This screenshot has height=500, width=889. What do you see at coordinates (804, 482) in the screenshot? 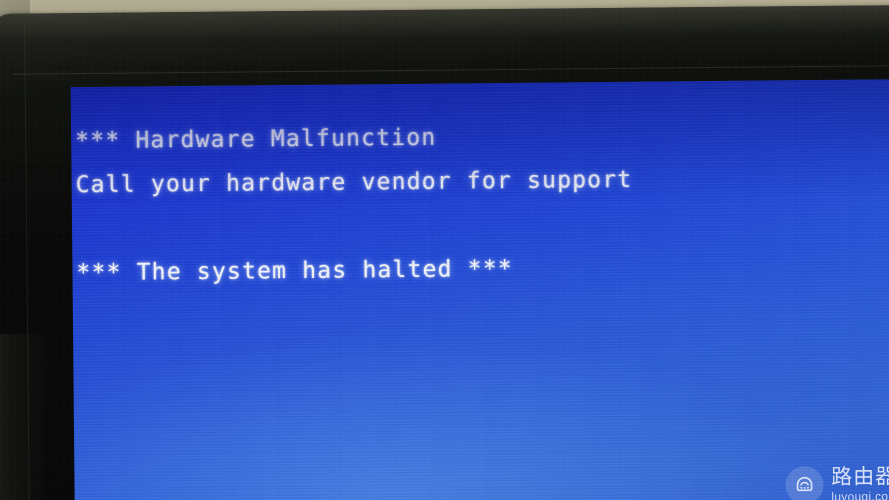
I see `router-icon` at bounding box center [804, 482].